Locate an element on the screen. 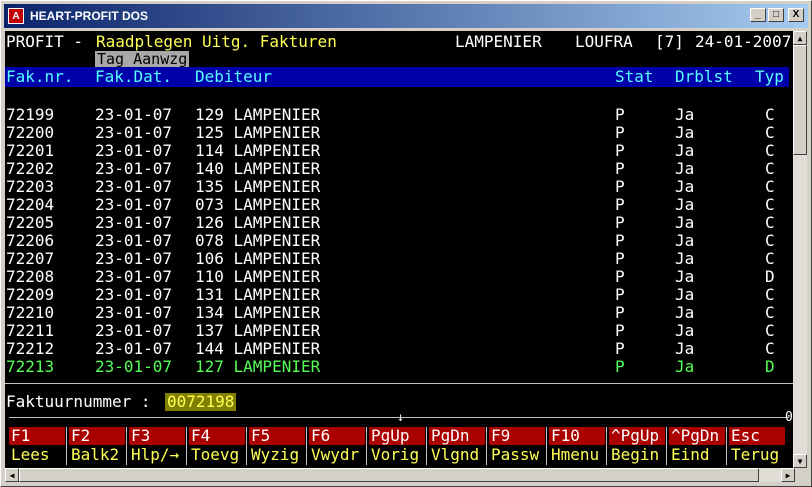 This screenshot has height=487, width=812. cell-debiteur: 140 LAMPENIER is located at coordinates (258, 168).